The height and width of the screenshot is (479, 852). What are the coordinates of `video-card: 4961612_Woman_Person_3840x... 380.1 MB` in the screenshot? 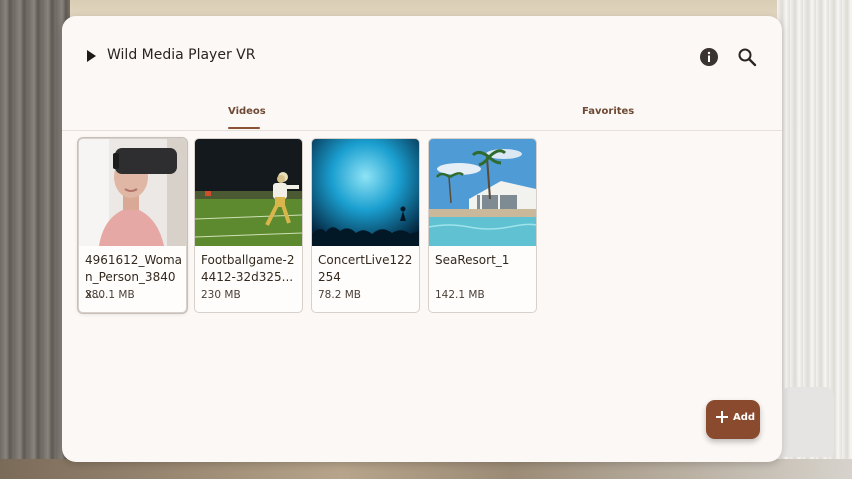 It's located at (132, 225).